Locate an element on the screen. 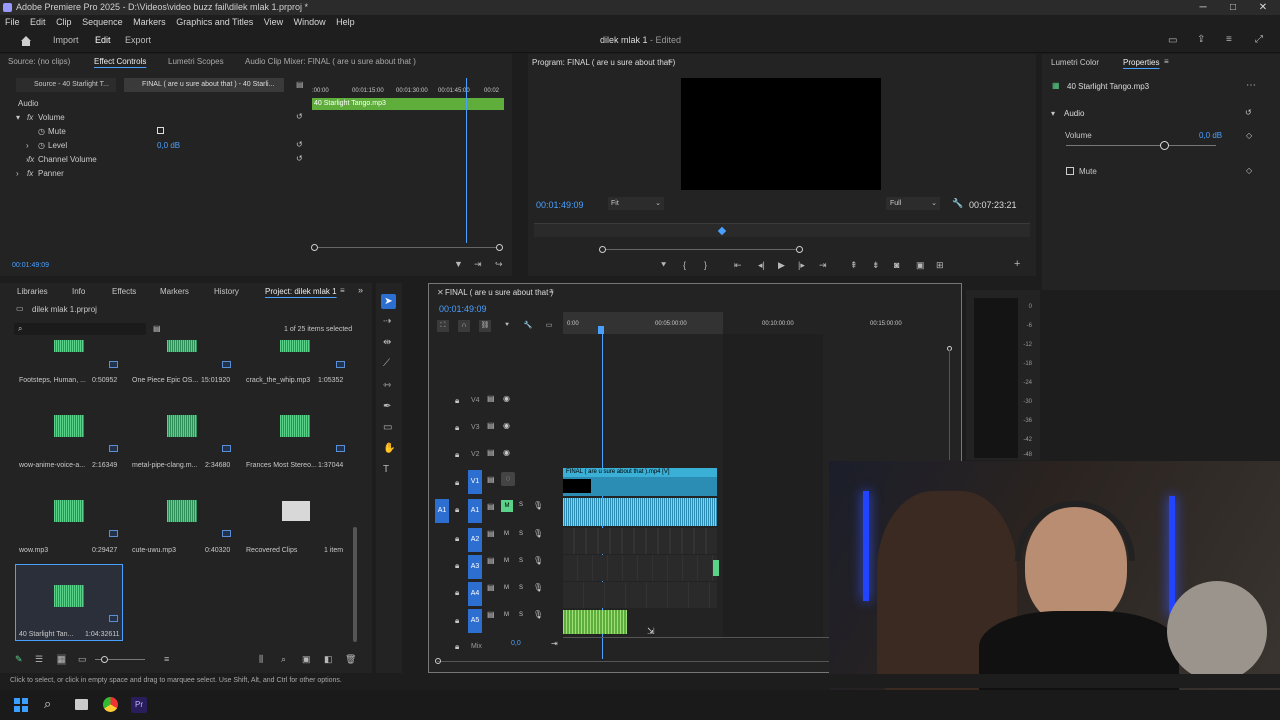 This screenshot has width=1280, height=720. button-editor-icon: + is located at coordinates (1017, 264).